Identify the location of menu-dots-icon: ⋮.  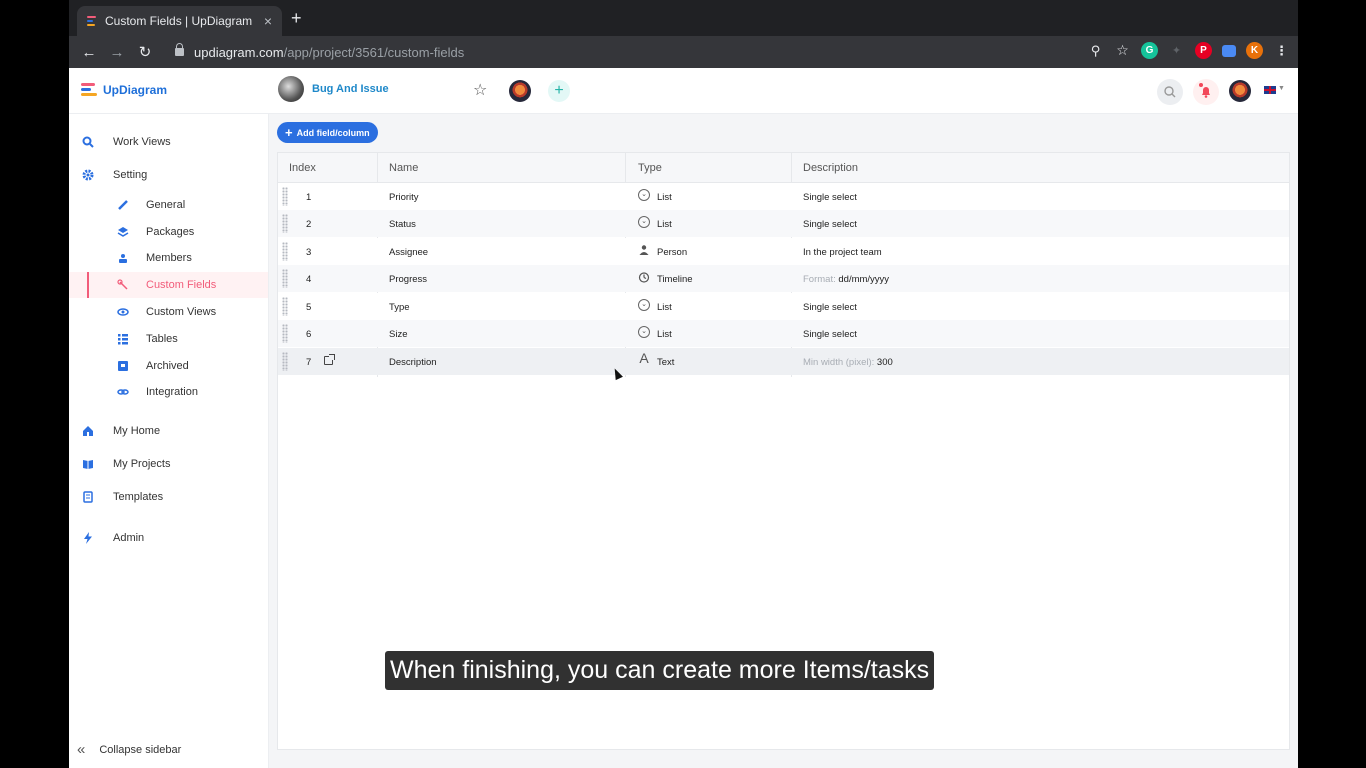
(1281, 50).